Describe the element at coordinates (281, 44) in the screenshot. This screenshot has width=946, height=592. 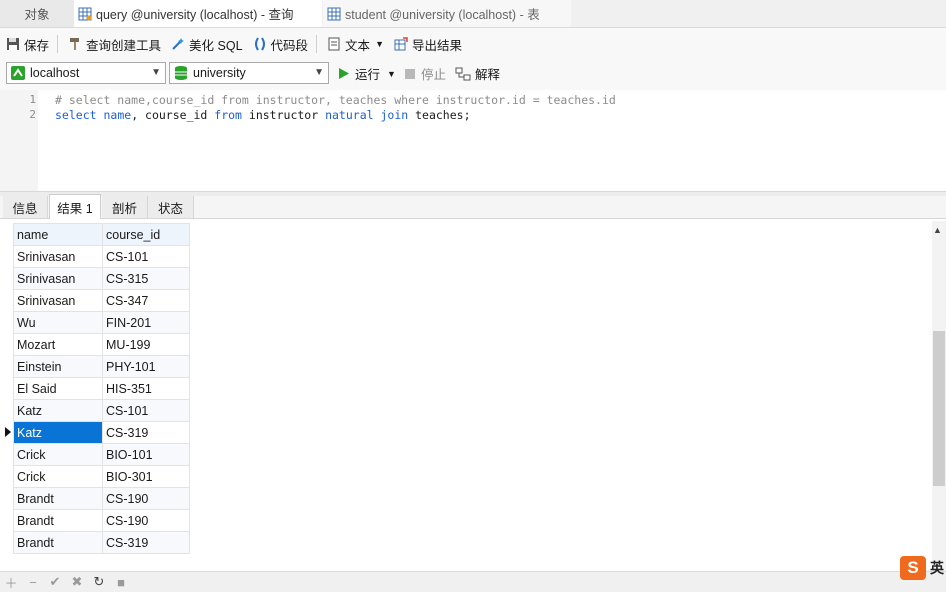
I see `code-snippet-button: 代码段` at that location.